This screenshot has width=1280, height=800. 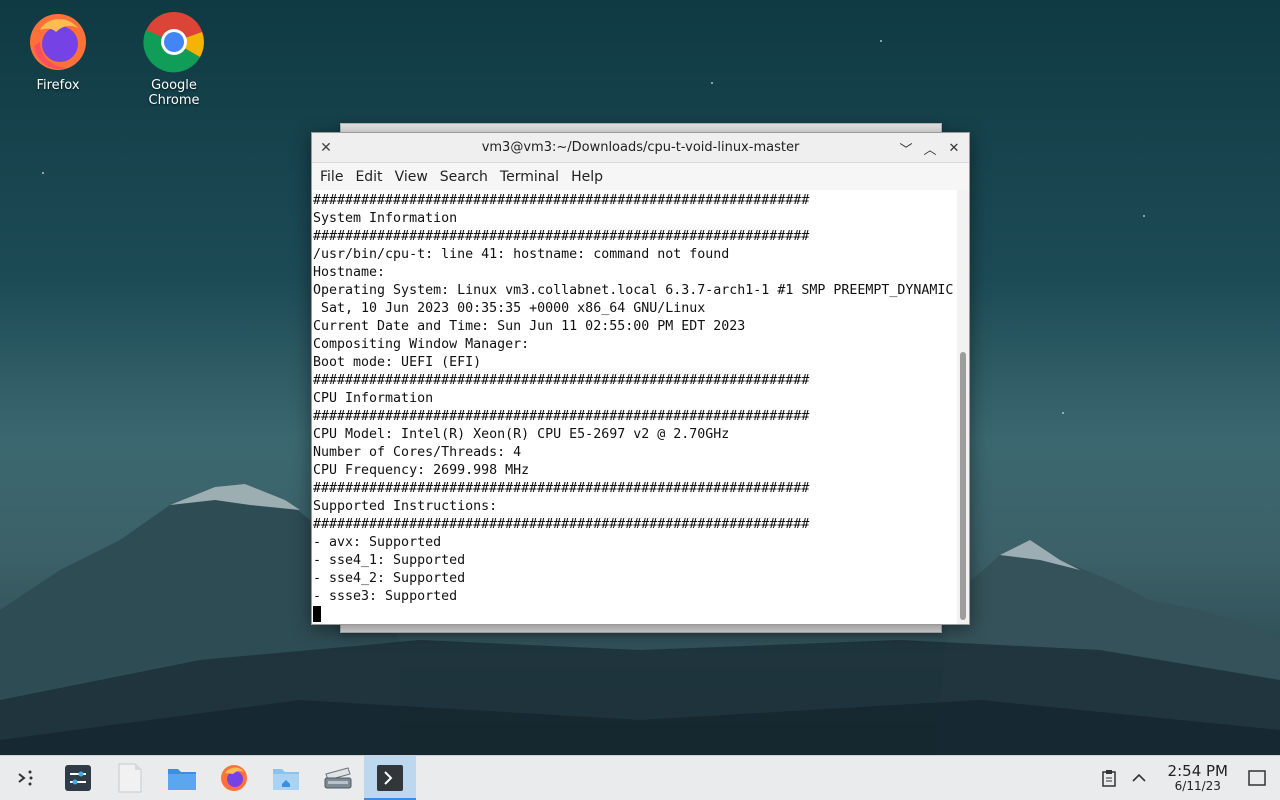 What do you see at coordinates (417, 452) in the screenshot?
I see `terminal-line: Number of Cores/Threads: 4` at bounding box center [417, 452].